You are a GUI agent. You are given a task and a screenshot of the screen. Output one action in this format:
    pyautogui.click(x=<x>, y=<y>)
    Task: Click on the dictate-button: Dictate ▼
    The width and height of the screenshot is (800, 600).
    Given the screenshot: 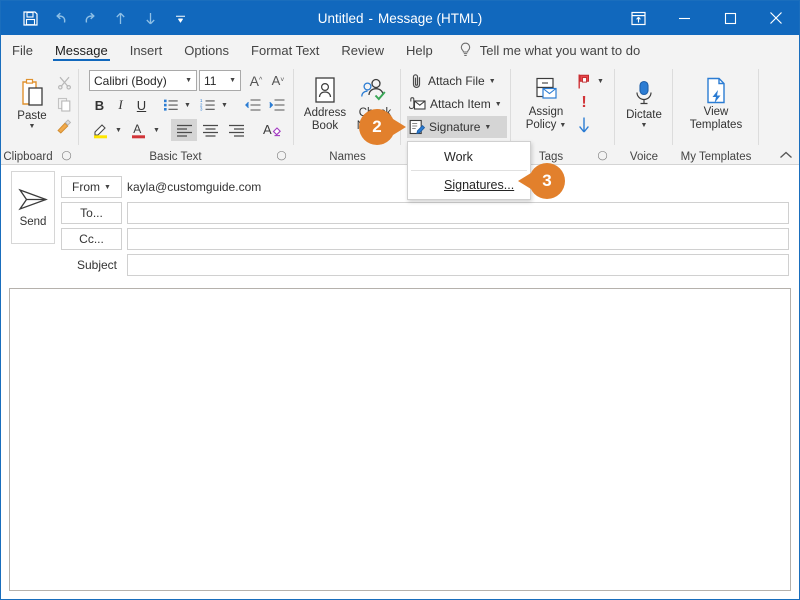 What is the action you would take?
    pyautogui.click(x=644, y=104)
    